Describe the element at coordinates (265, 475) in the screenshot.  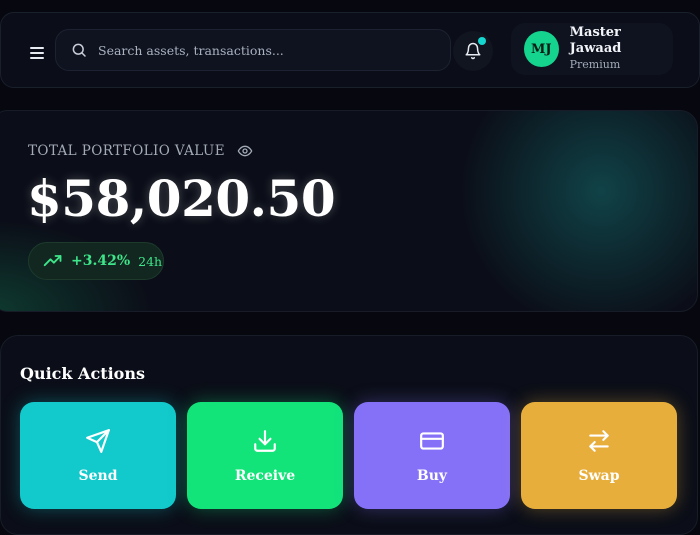
I see `receive-label: Receive` at that location.